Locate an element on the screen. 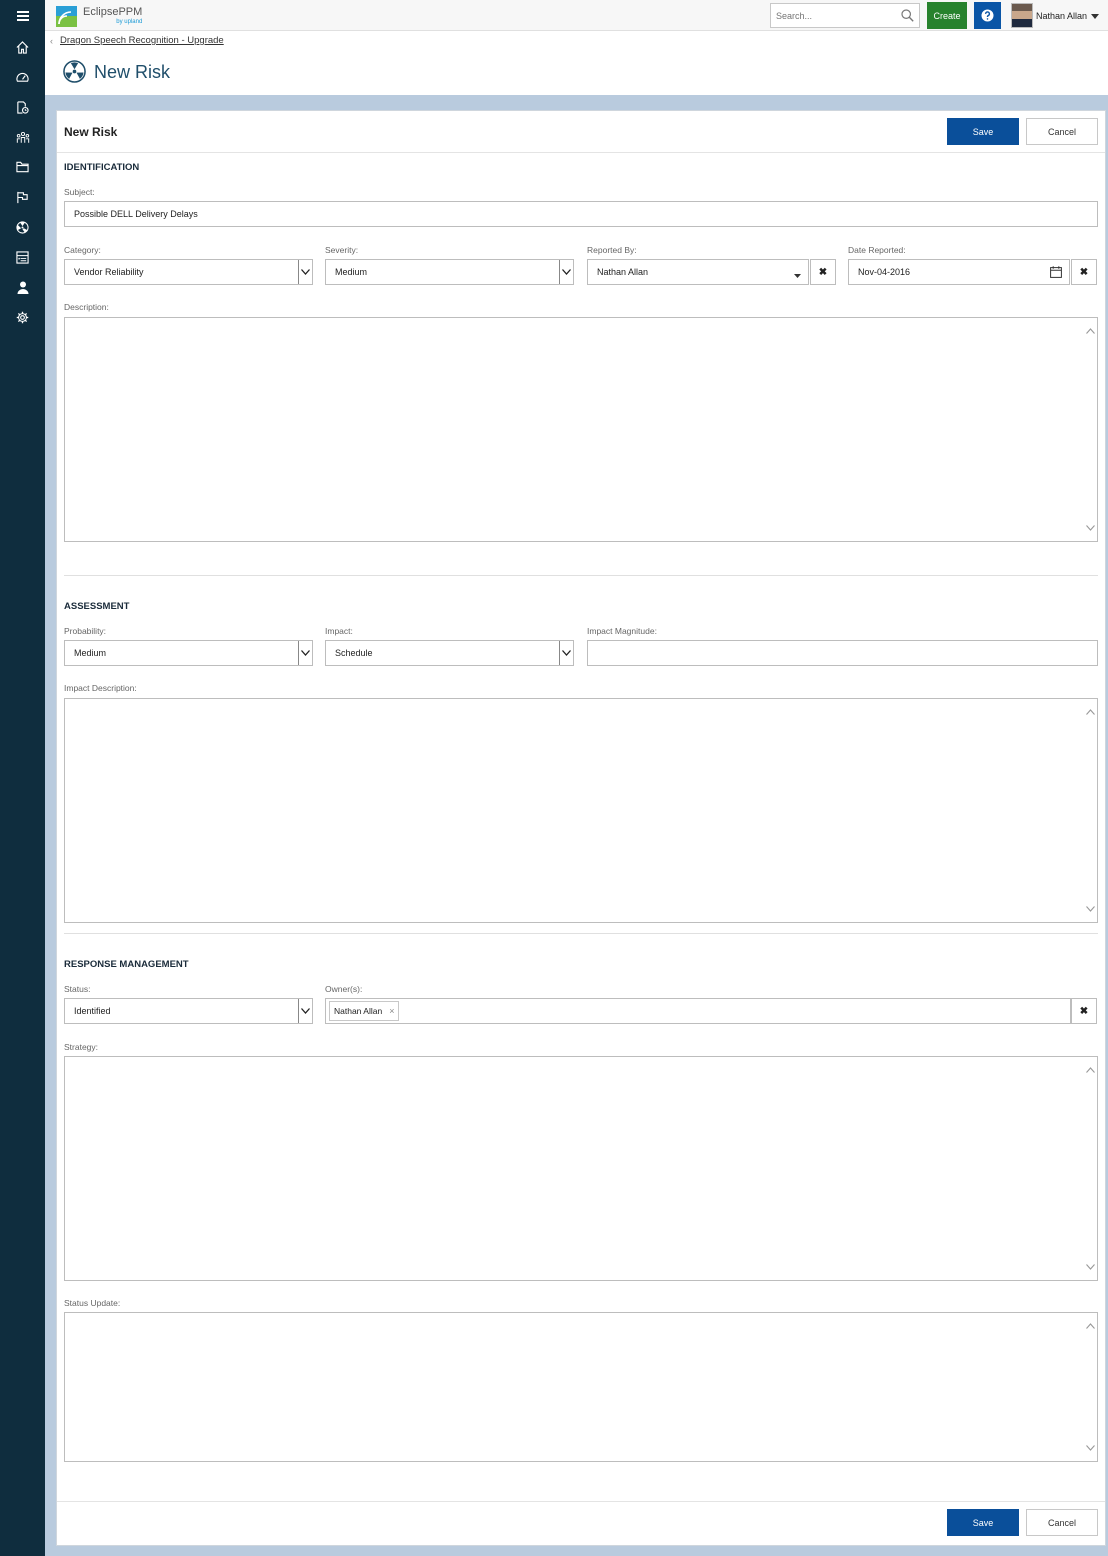 The image size is (1108, 1556). category-value: Vendor Reliability is located at coordinates (109, 272).